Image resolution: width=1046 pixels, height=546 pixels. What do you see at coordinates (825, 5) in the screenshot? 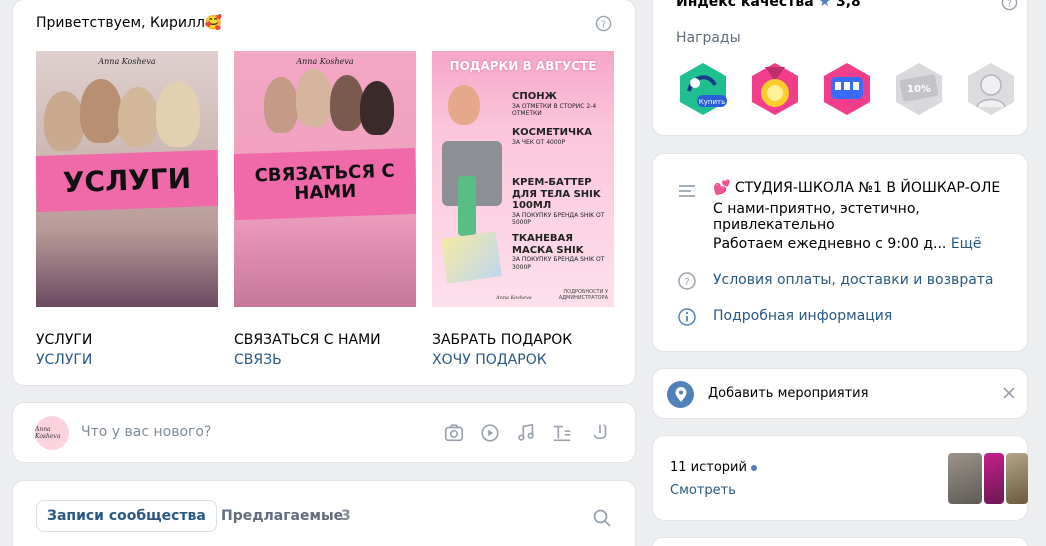
I see `star-icon: ★` at bounding box center [825, 5].